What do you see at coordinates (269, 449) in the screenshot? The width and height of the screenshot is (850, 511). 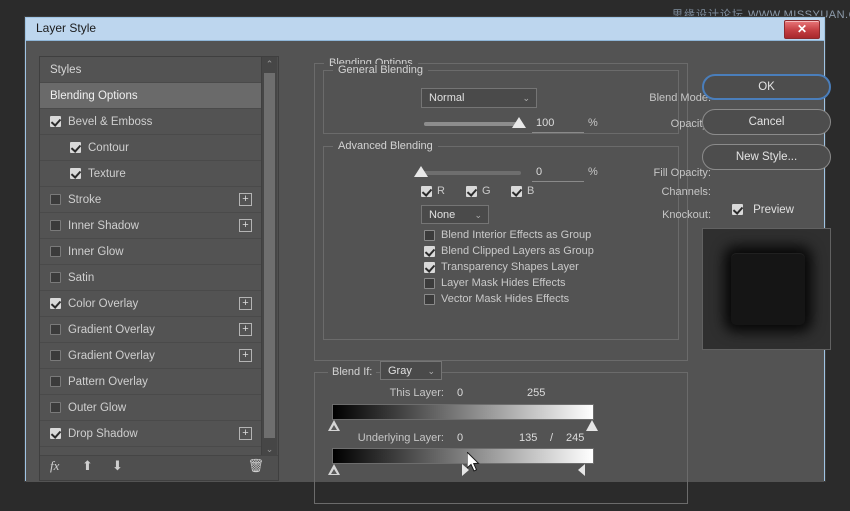 I see `scroll-down-icon: ⌄` at bounding box center [269, 449].